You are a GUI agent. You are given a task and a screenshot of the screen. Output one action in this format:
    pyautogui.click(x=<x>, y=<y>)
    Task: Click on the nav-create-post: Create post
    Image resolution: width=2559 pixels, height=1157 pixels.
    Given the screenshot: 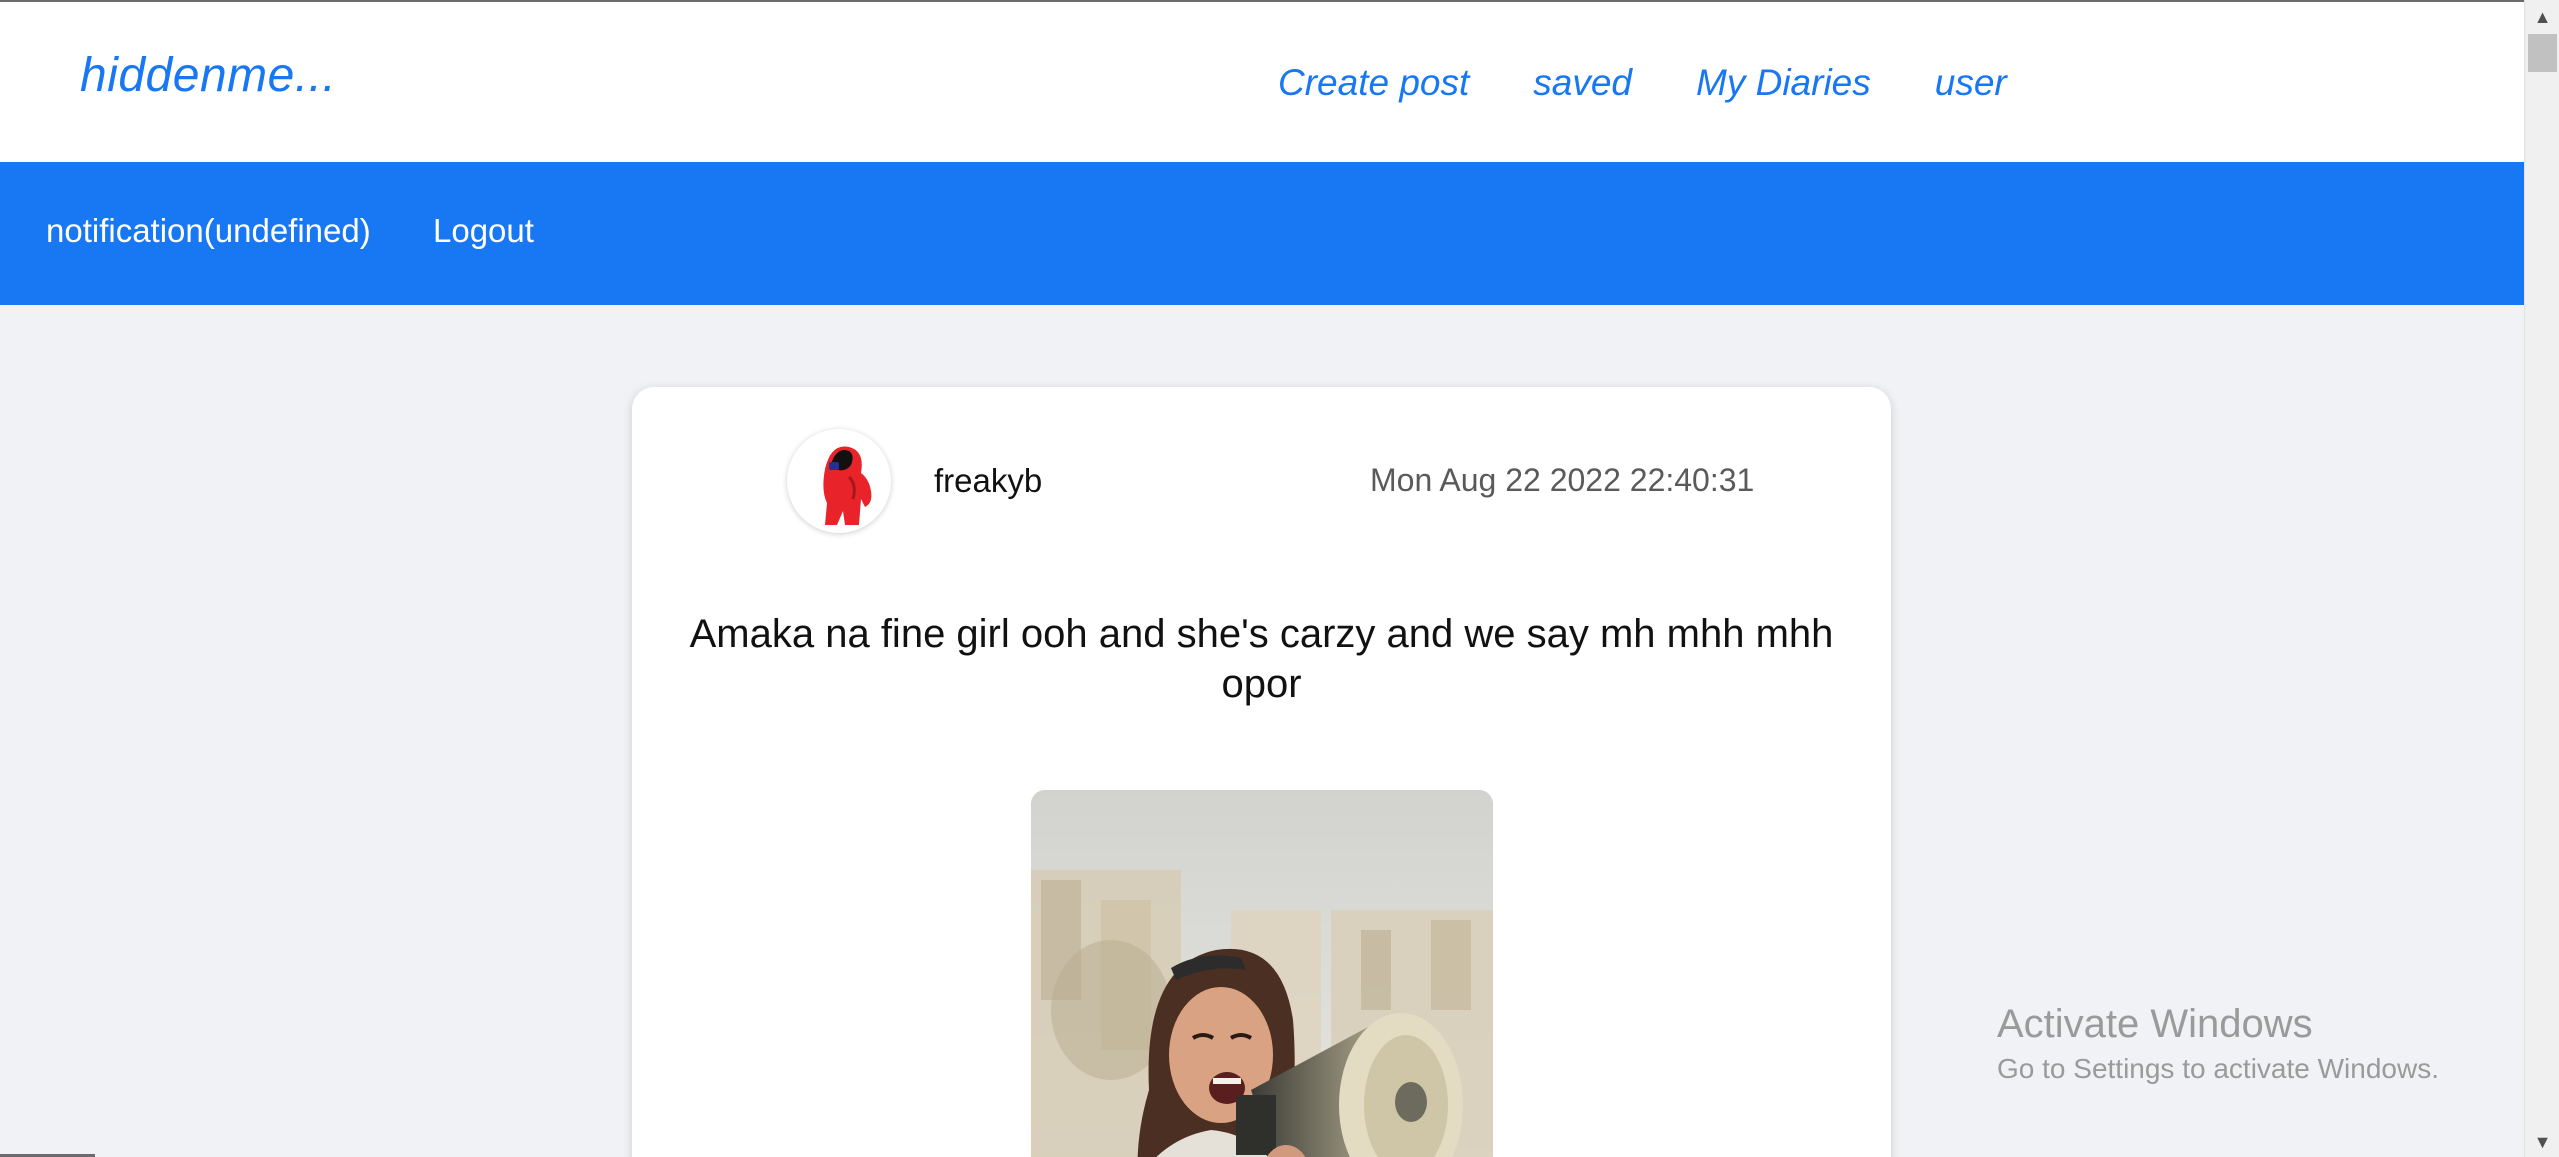 What is the action you would take?
    pyautogui.click(x=1373, y=83)
    